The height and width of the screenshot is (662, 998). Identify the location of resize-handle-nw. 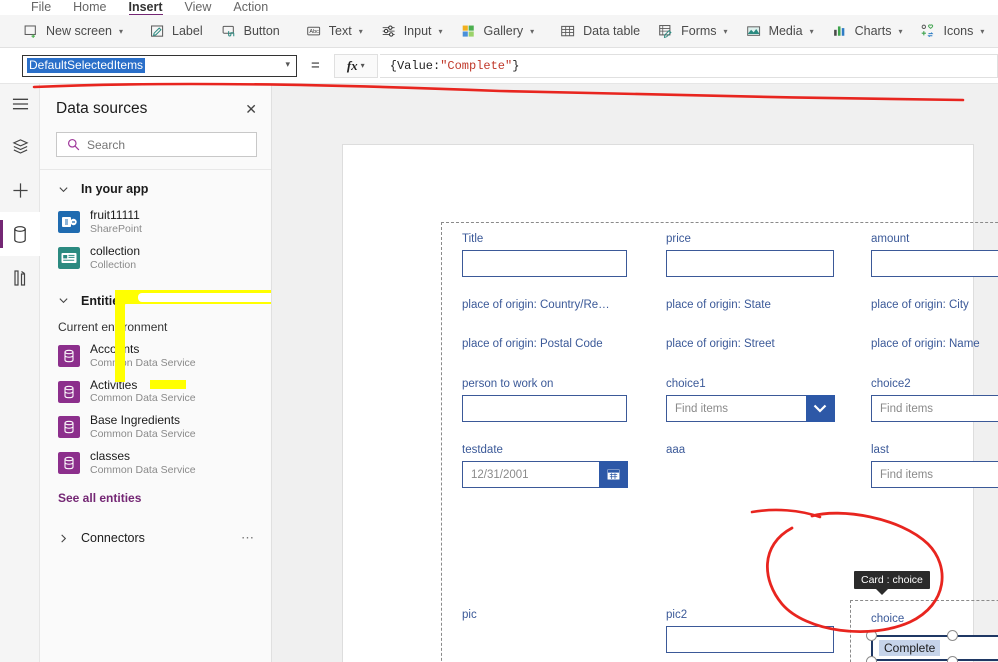
(871, 635).